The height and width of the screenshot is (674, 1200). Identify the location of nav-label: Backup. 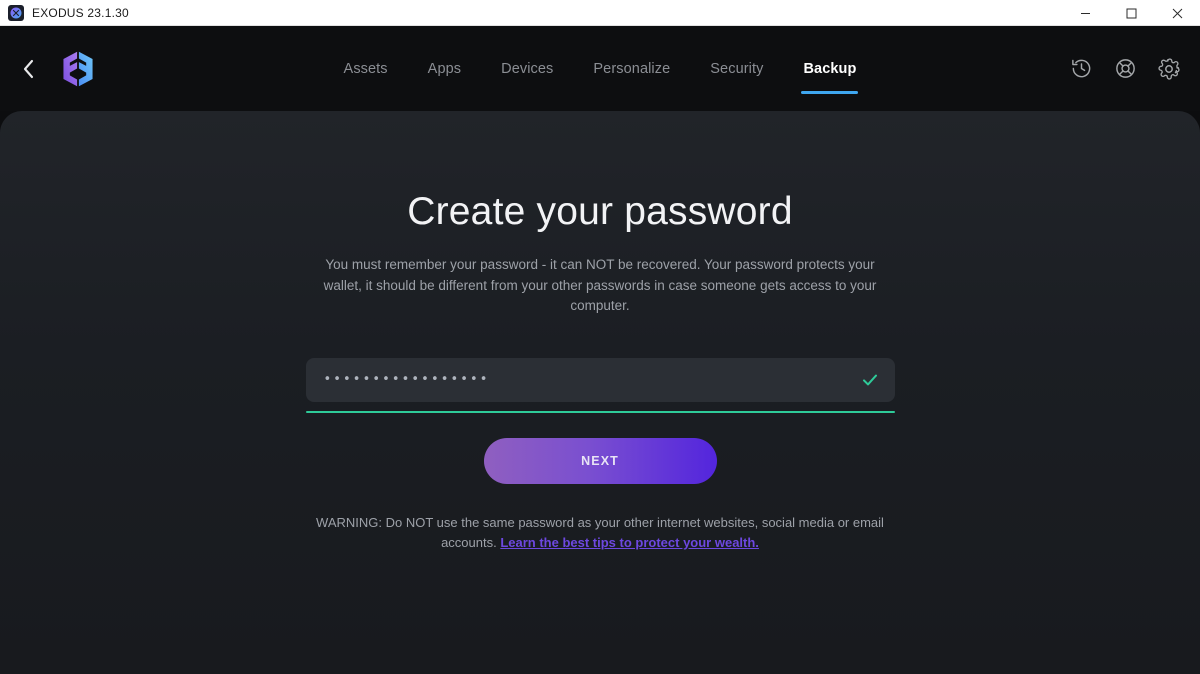
(830, 68).